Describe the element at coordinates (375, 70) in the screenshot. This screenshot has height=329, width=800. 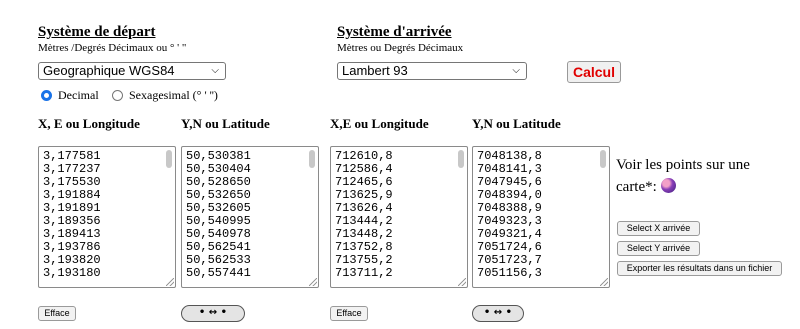
I see `target-system-value: Lambert 93` at that location.